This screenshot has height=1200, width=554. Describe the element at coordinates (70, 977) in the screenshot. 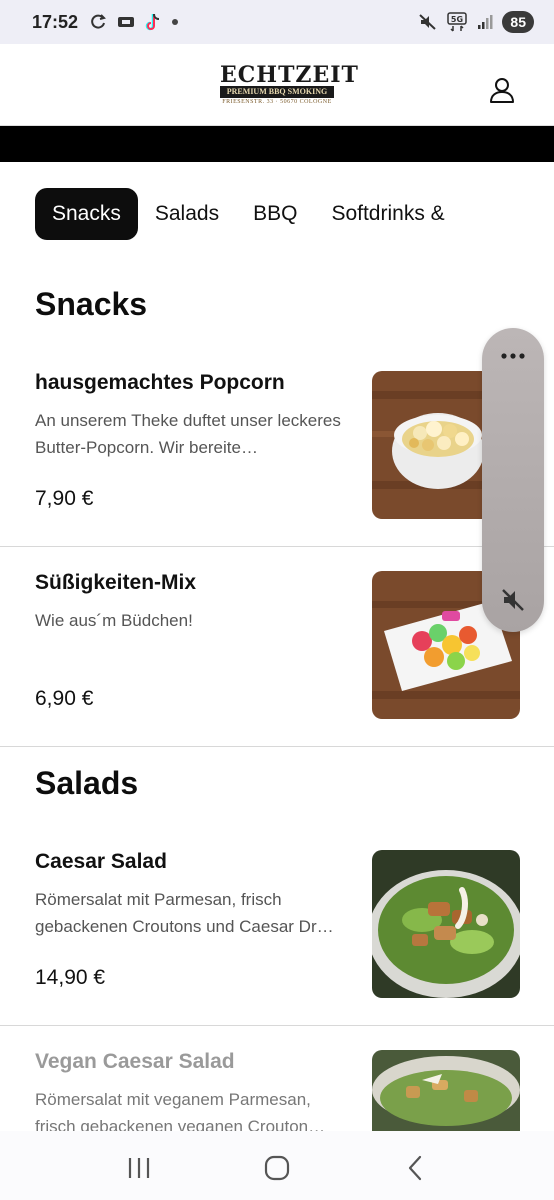

I see `item-price: 14,90 €` at that location.